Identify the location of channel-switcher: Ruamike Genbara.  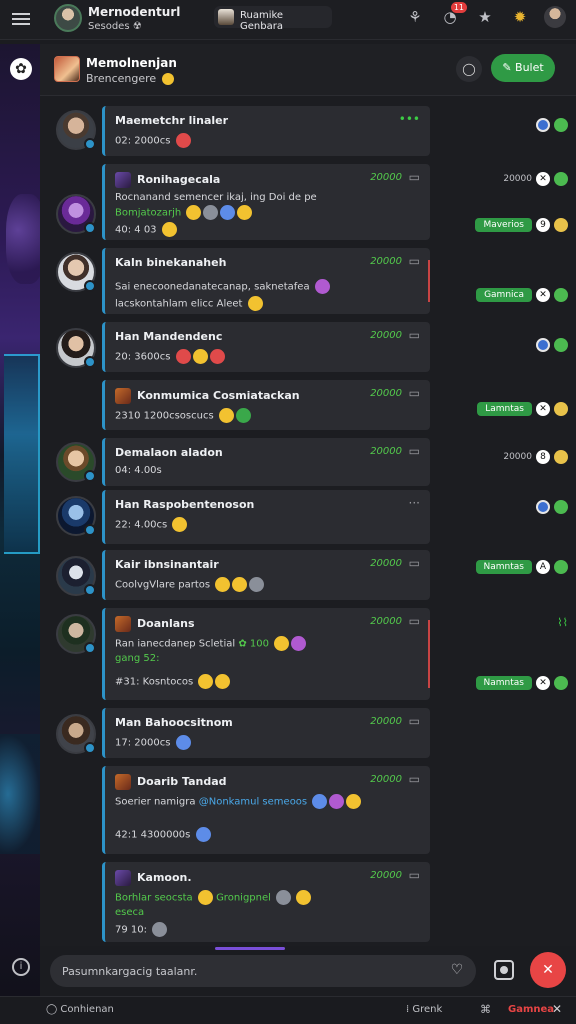
(273, 19).